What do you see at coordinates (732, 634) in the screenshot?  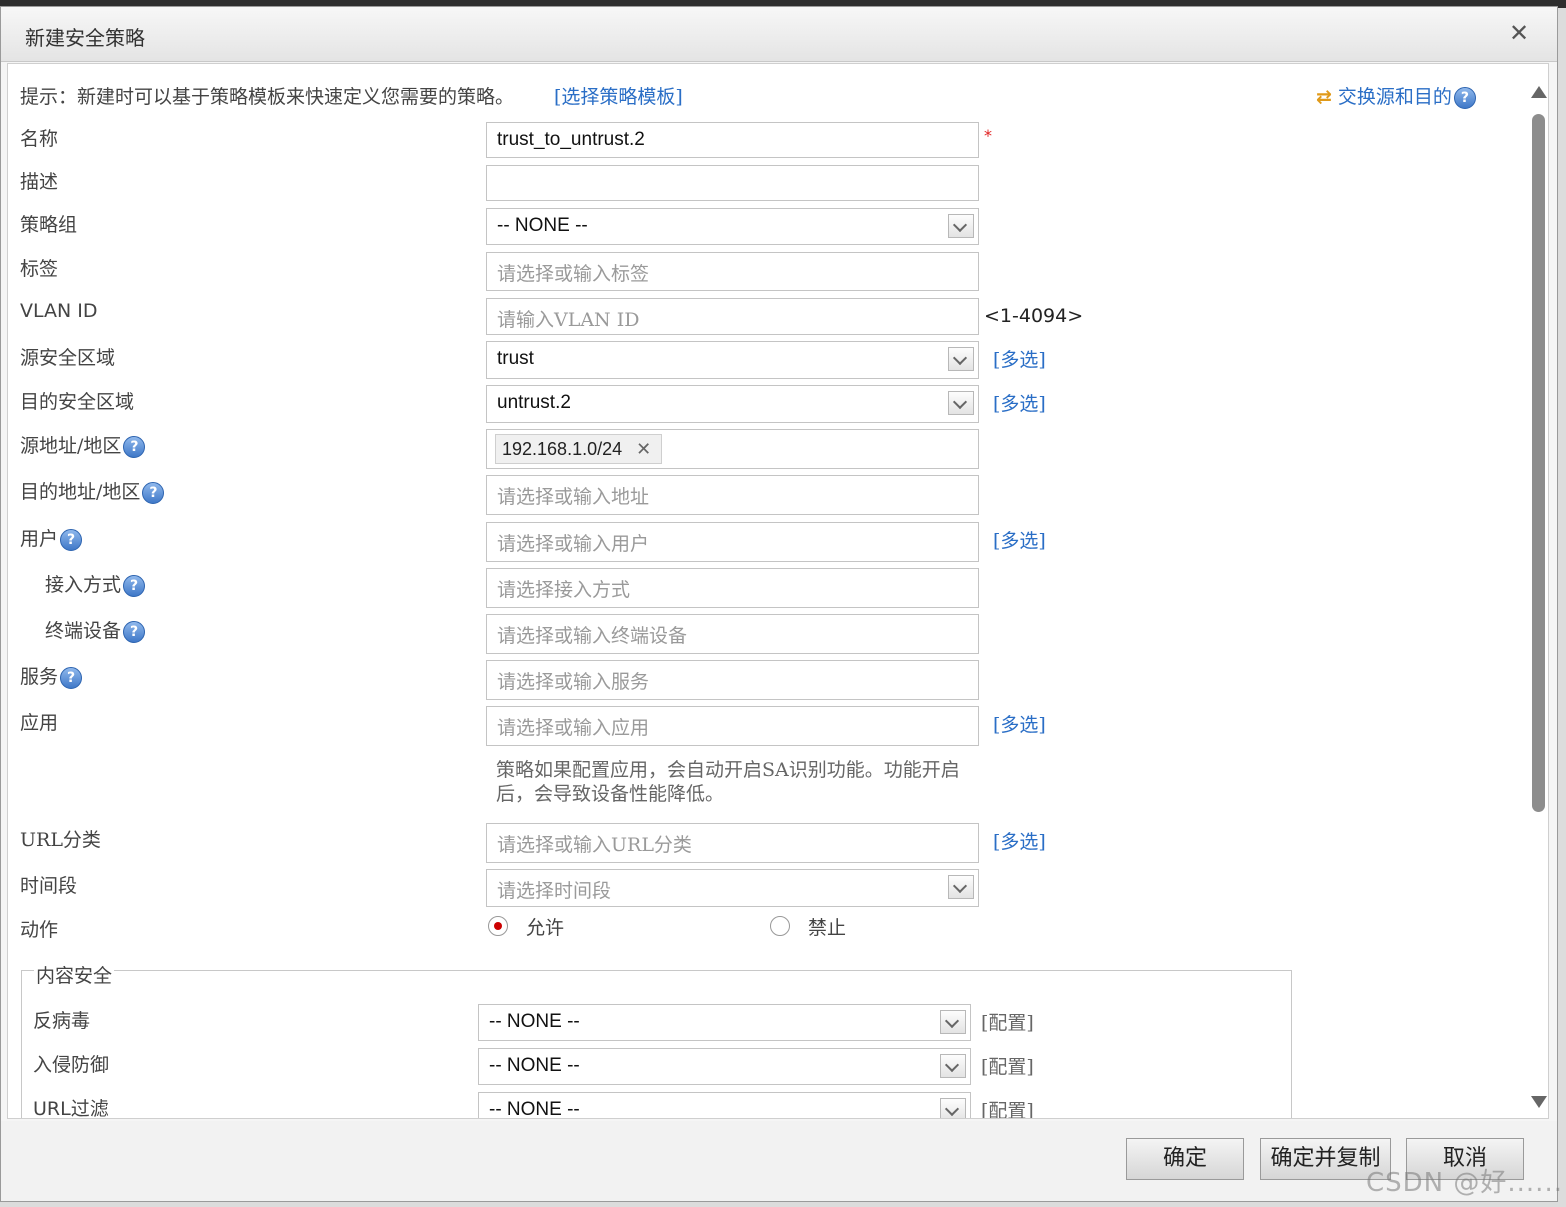 I see `terminal-input: 请选择或输入终端设备` at bounding box center [732, 634].